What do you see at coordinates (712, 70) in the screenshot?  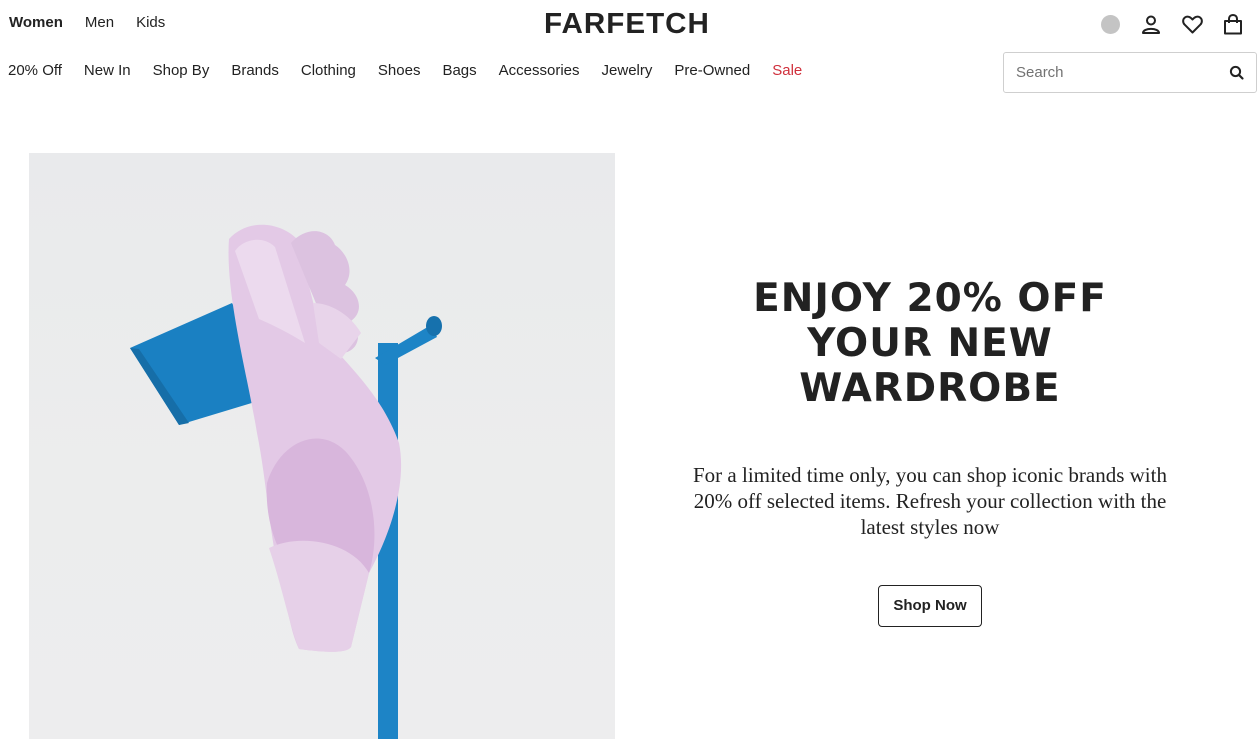 I see `nav-item-pre-owned: Pre-Owned` at bounding box center [712, 70].